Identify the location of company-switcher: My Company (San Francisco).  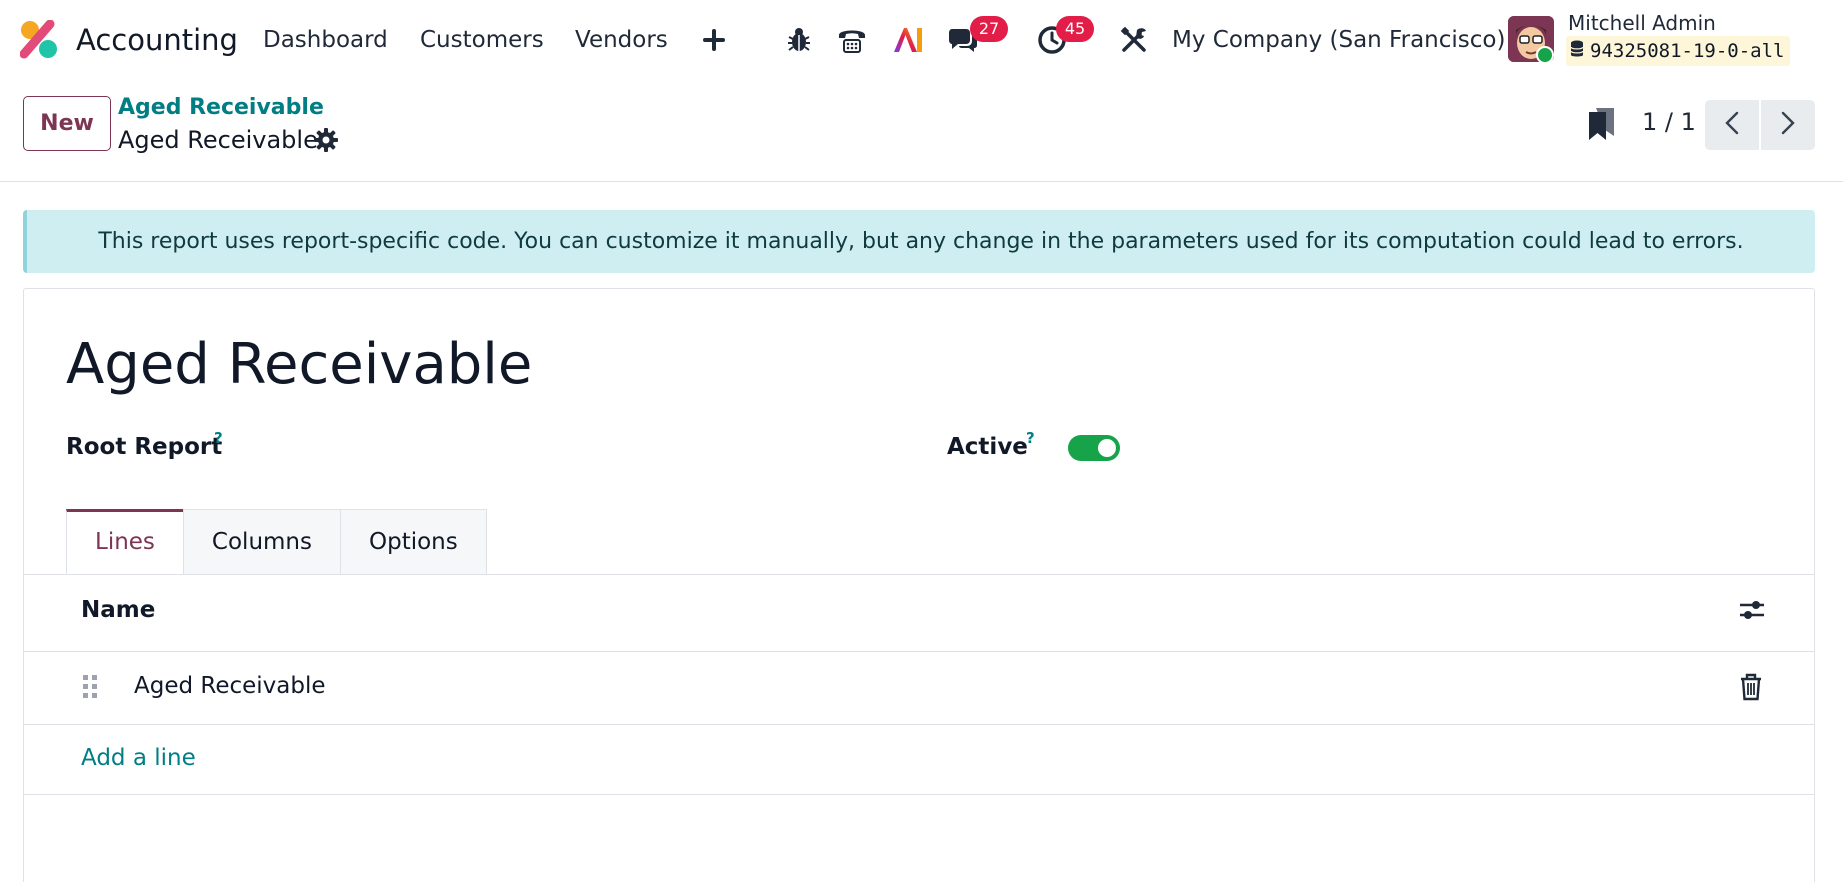
(1338, 40).